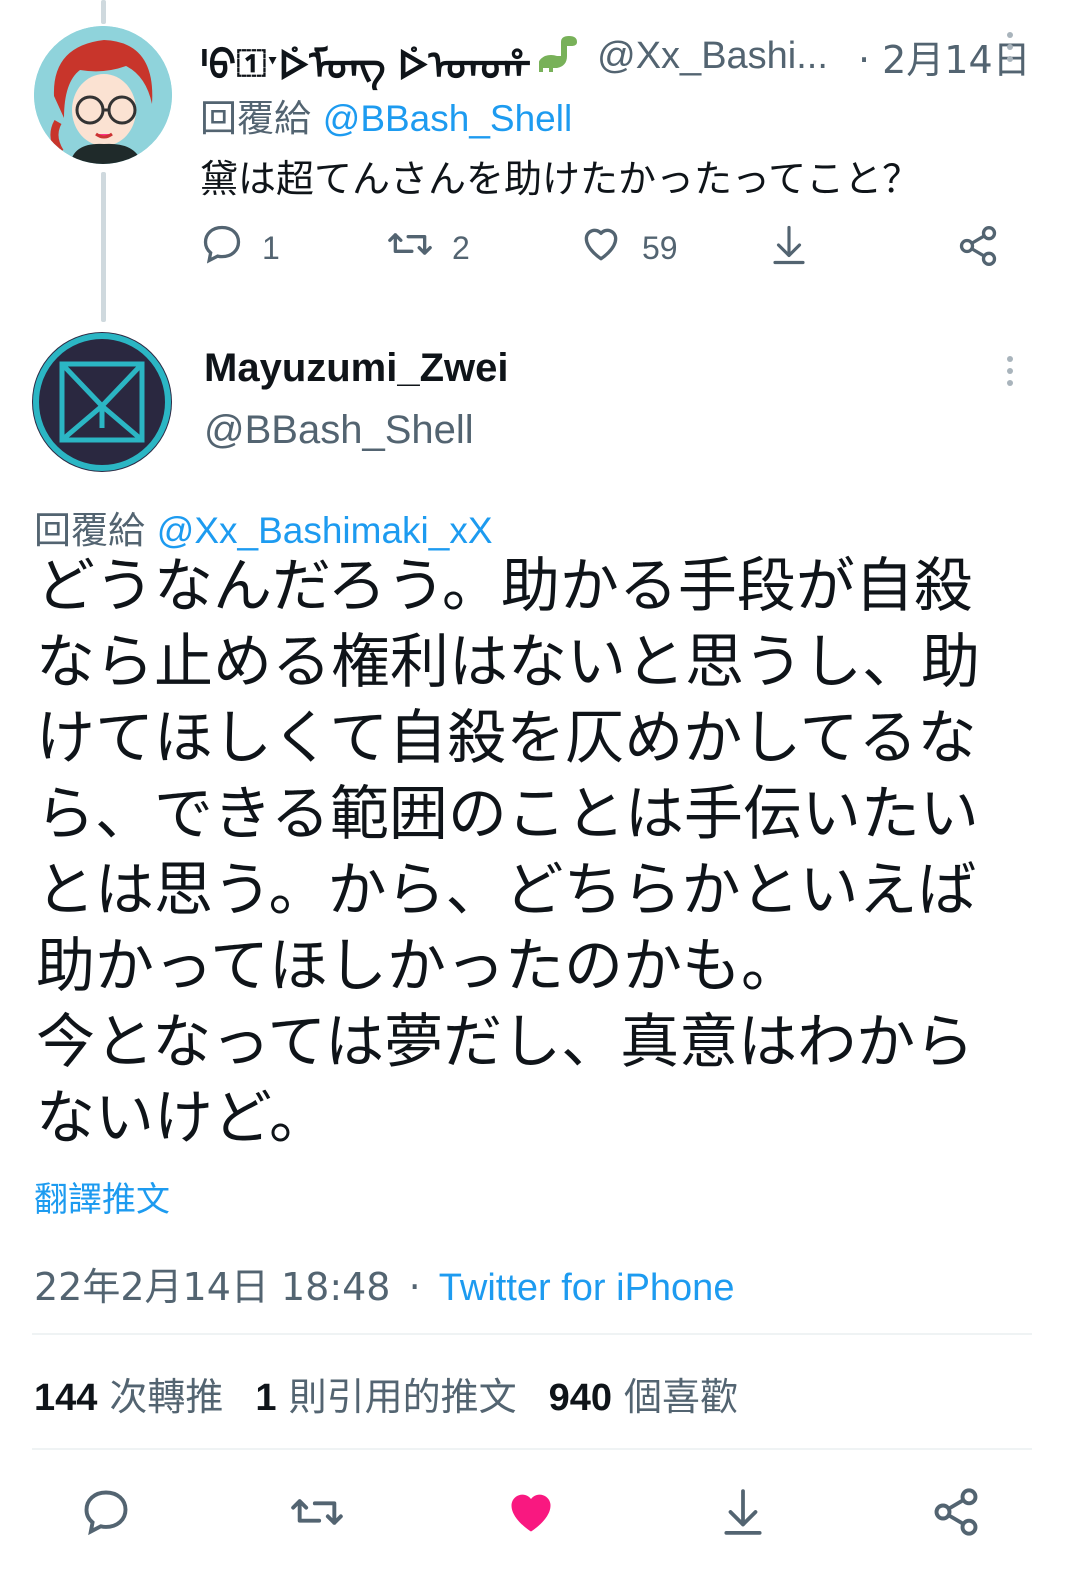 This screenshot has height=1594, width=1080. I want to click on quote-stat: 1 則引用的推文, so click(385, 1393).